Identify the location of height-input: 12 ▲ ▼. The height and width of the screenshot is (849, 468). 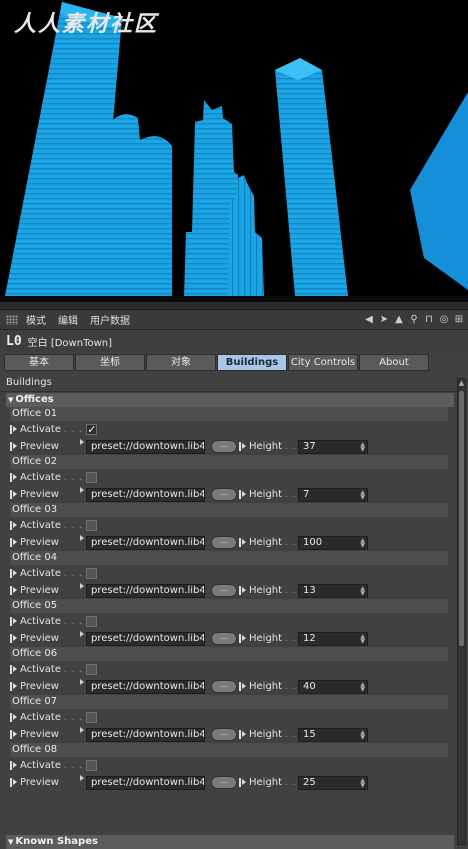
(333, 639).